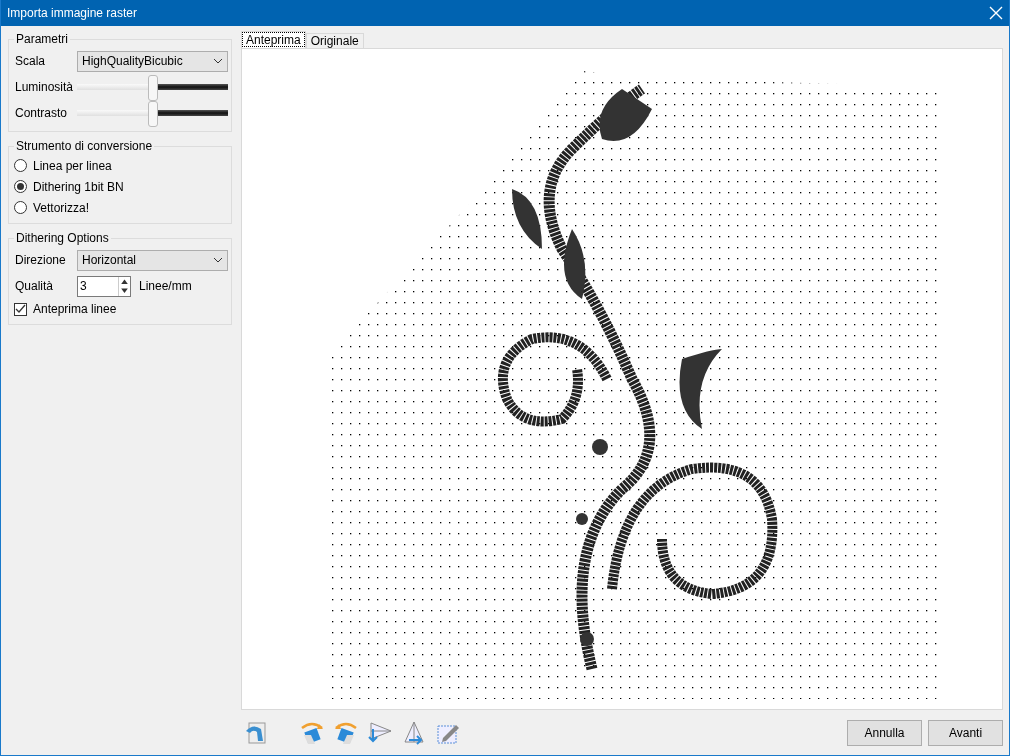 This screenshot has width=1010, height=756. What do you see at coordinates (40, 260) in the screenshot?
I see `field-label: Direzione` at bounding box center [40, 260].